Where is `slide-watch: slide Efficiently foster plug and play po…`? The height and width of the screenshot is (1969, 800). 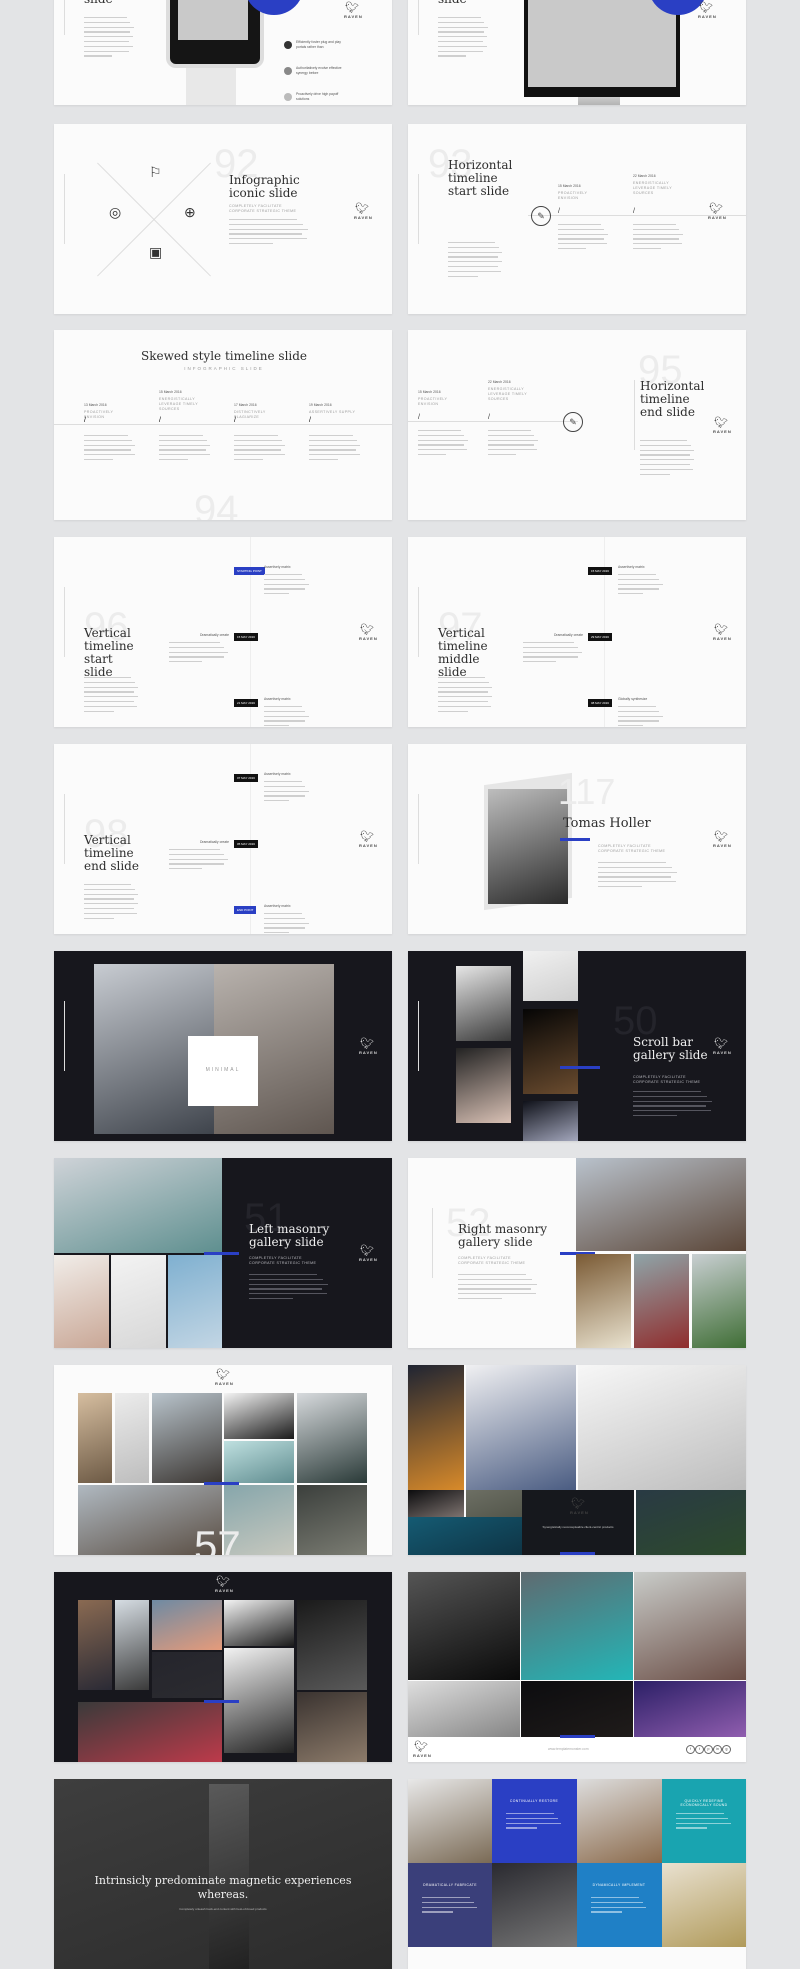 slide-watch: slide Efficiently foster plug and play po… is located at coordinates (223, 52).